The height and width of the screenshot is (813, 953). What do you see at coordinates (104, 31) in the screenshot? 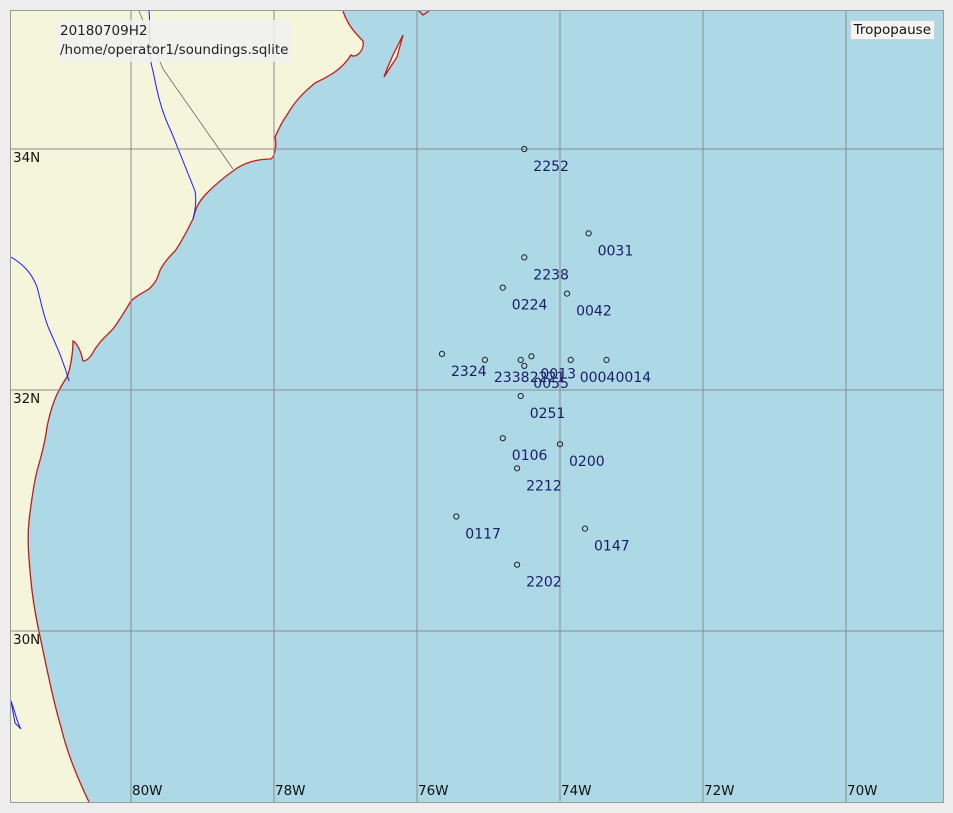
I see `date-label: 20180709H2` at bounding box center [104, 31].